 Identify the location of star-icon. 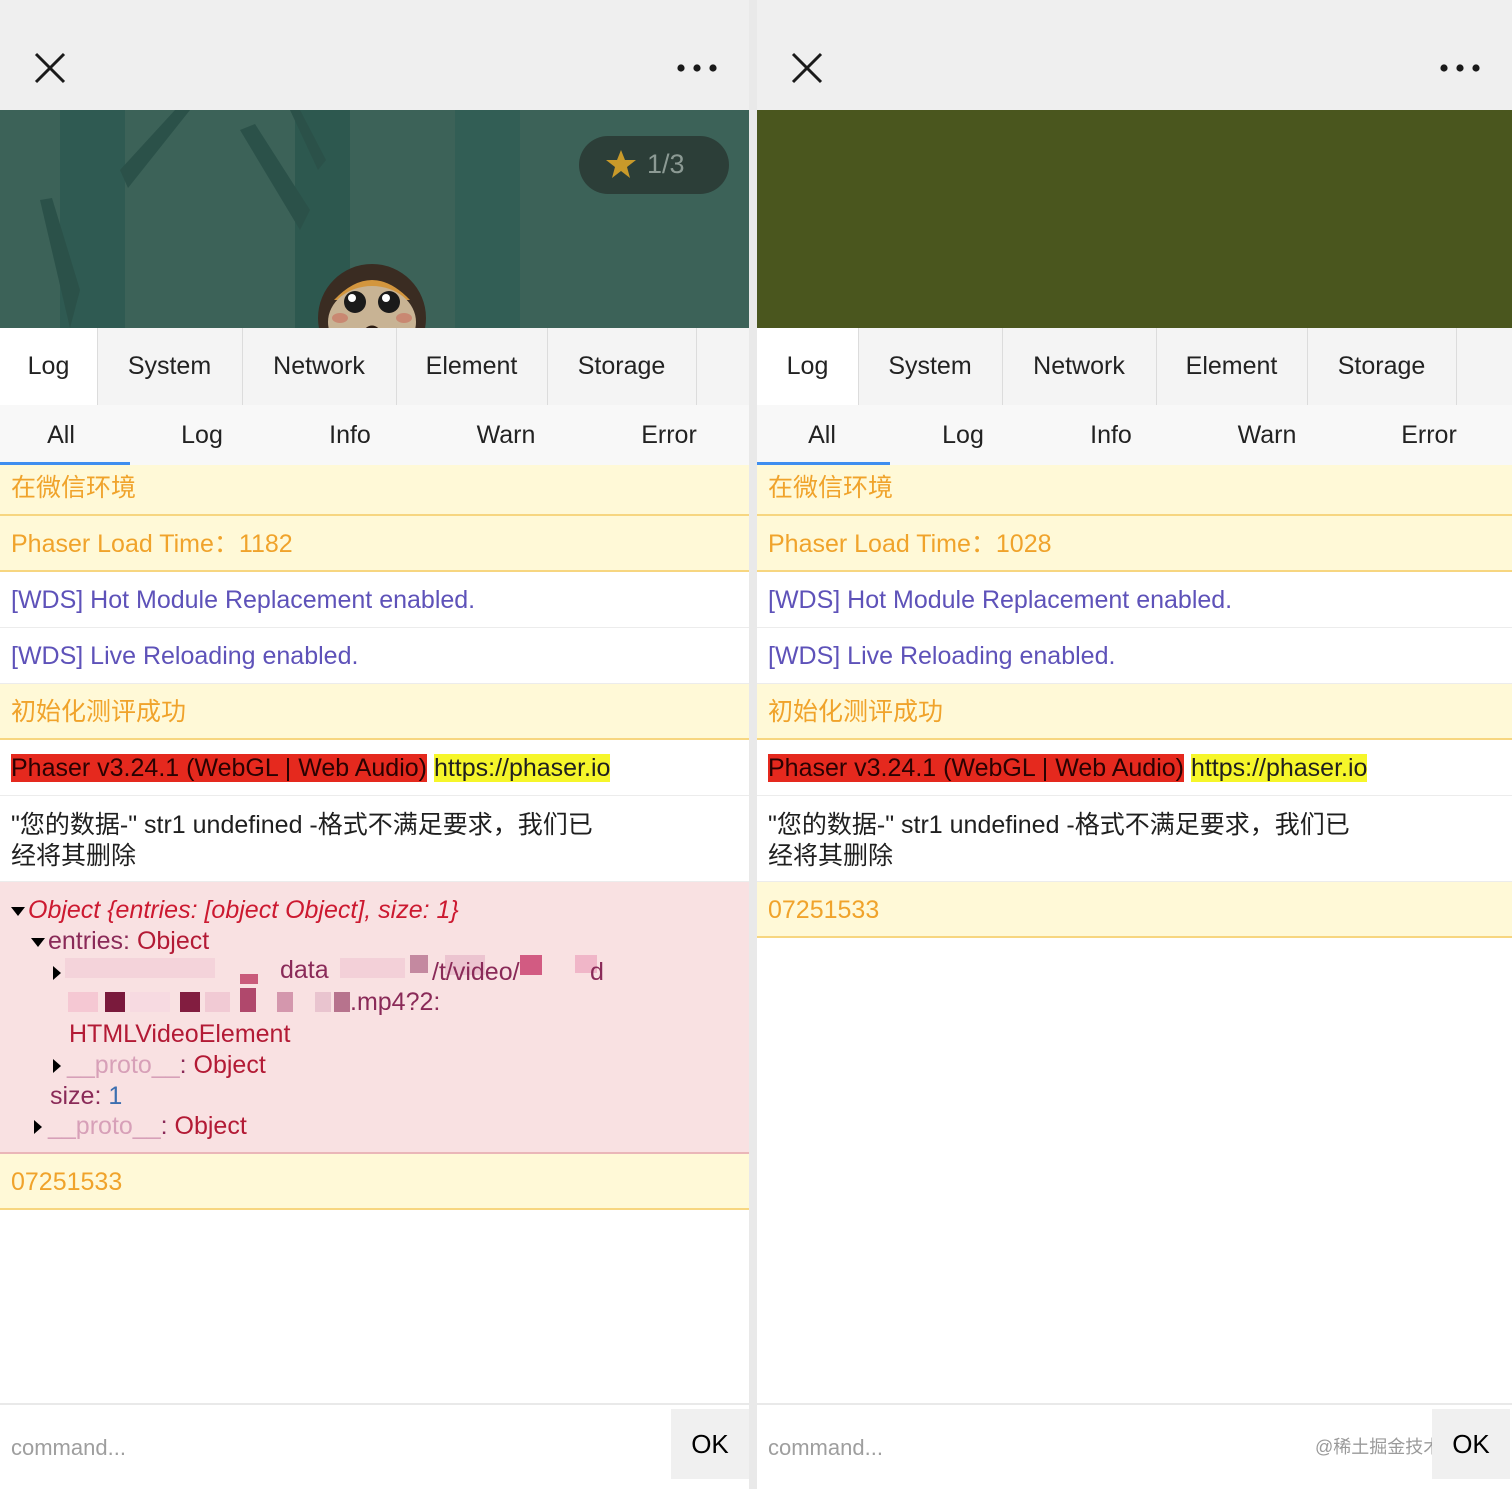
(621, 164).